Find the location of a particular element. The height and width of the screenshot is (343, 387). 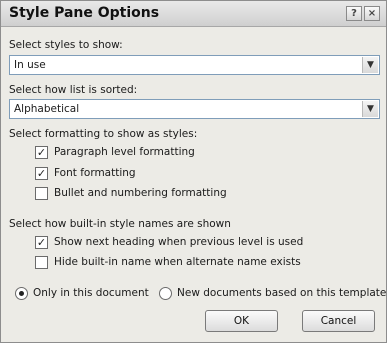

styles-to-show-dropdown: In use ▼ is located at coordinates (194, 65).